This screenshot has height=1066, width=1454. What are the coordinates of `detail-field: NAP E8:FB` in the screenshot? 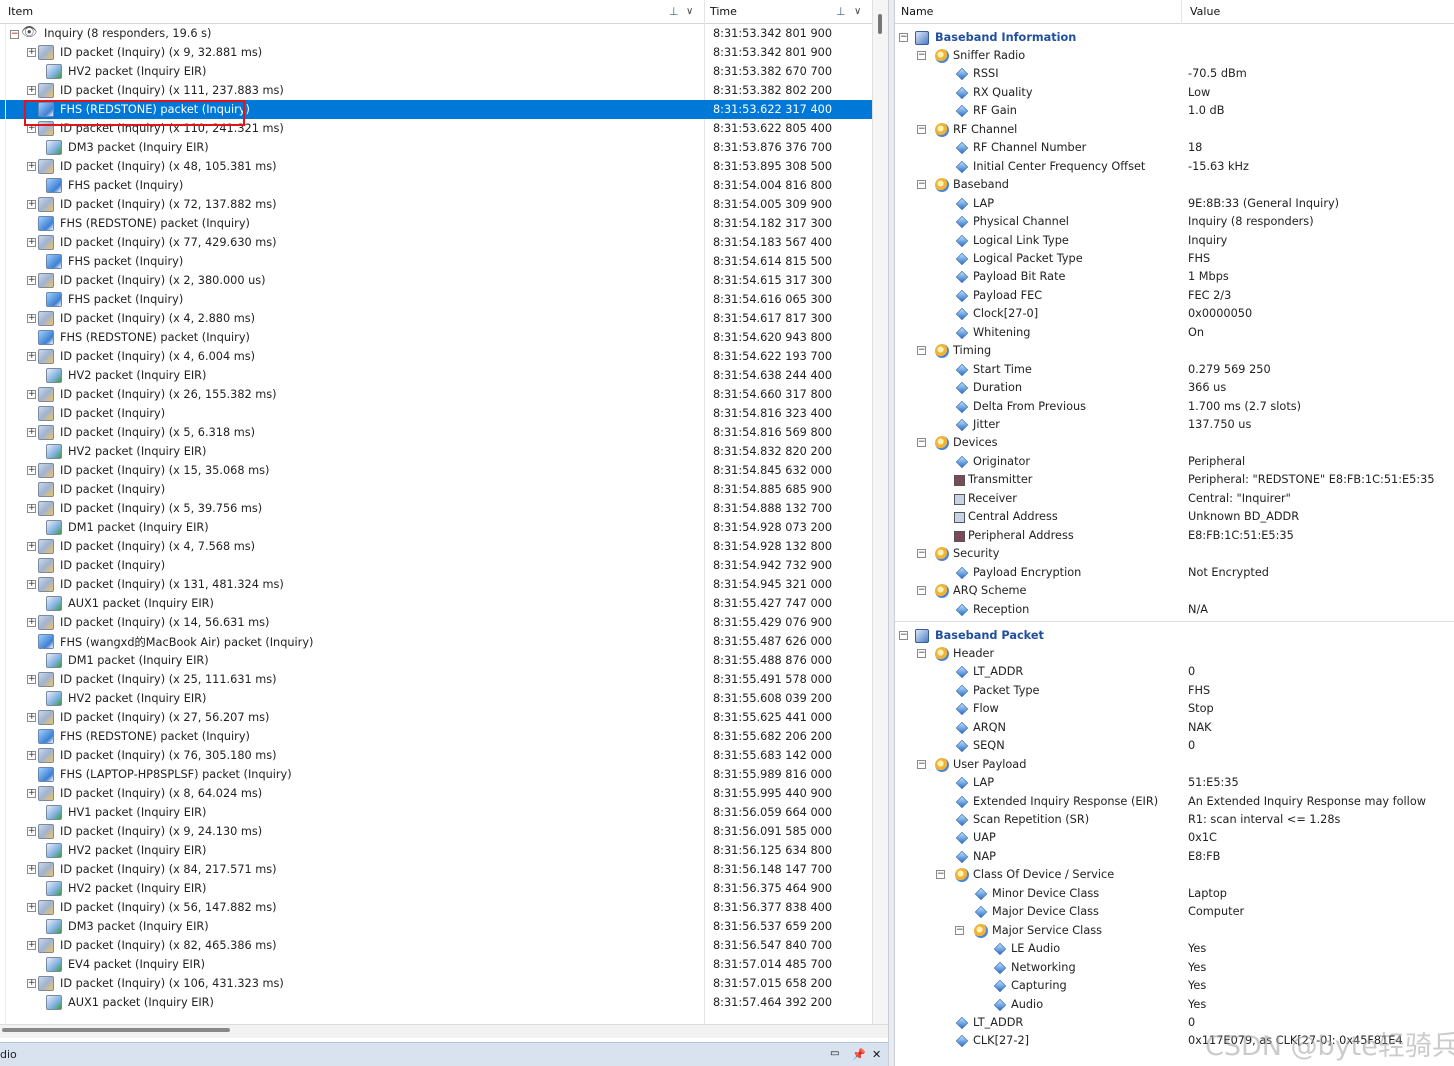 It's located at (1174, 857).